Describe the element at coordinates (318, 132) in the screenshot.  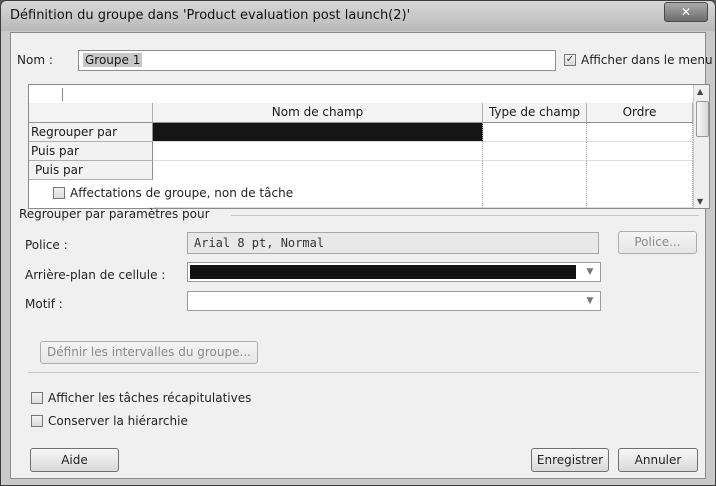
I see `field-name-cell-selected` at that location.